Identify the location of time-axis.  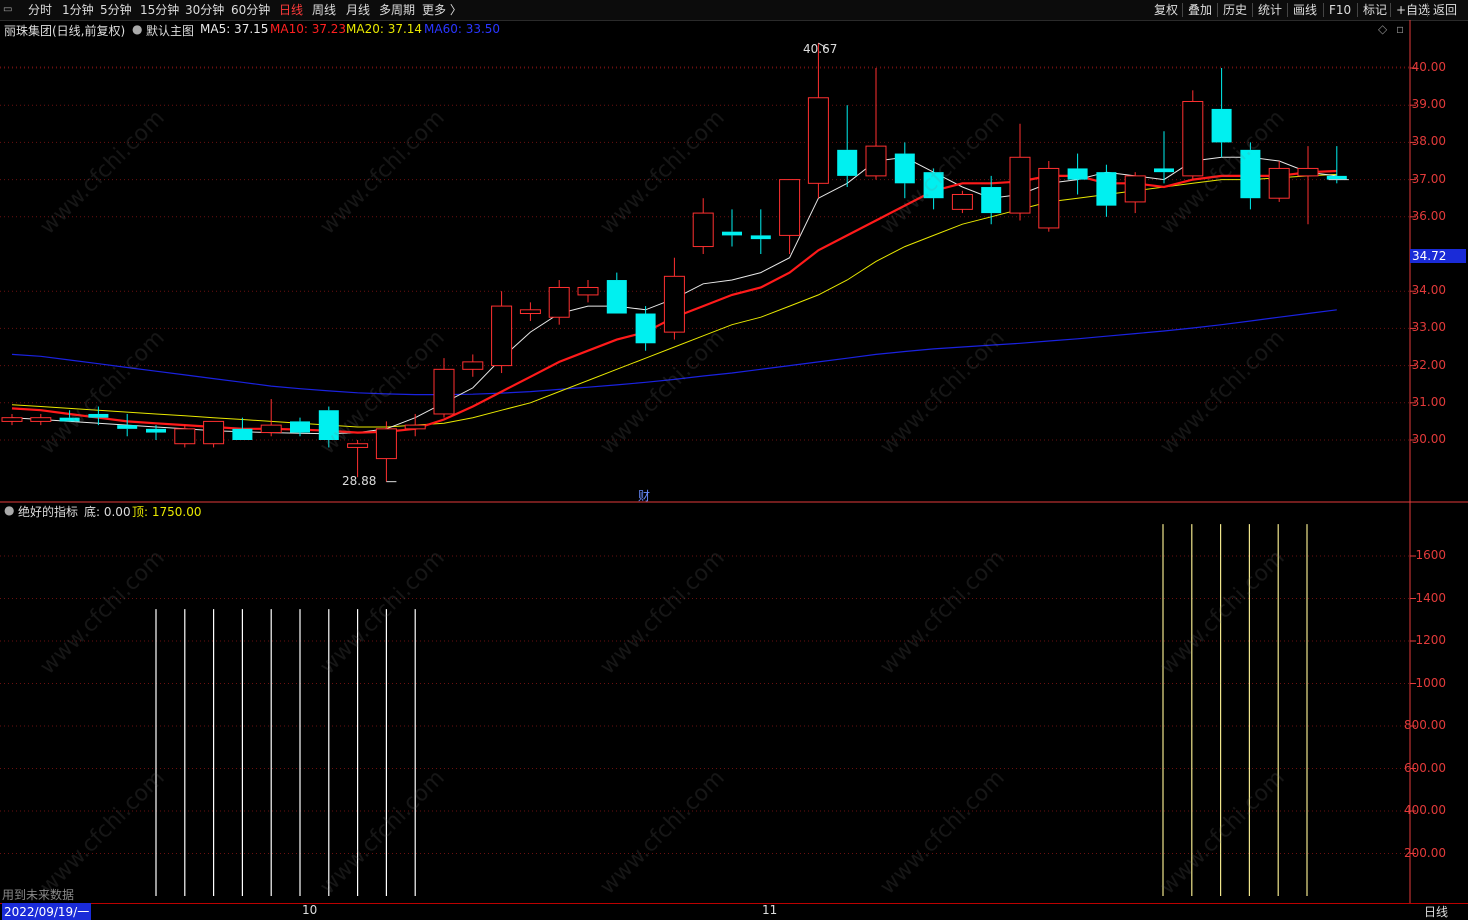
(734, 910).